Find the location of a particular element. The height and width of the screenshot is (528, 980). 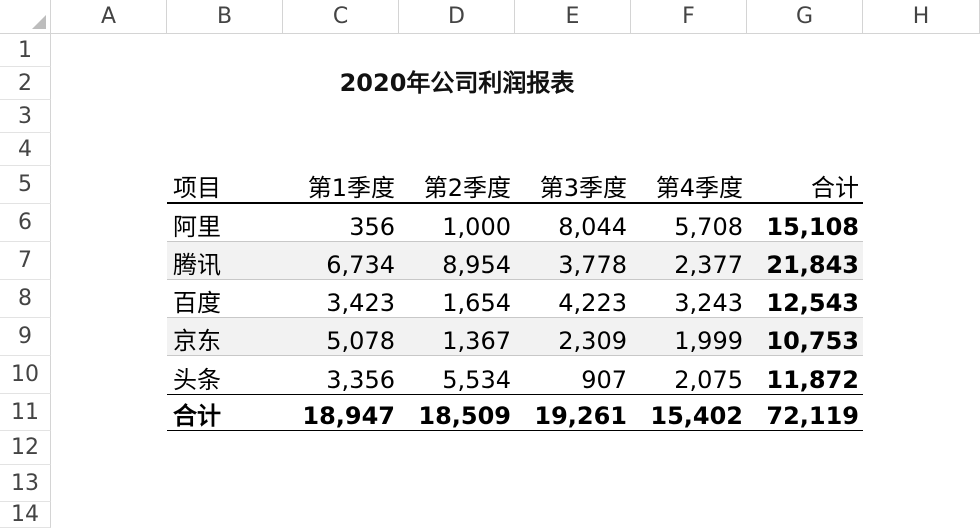

total-row-cell: 19,261 is located at coordinates (573, 412).